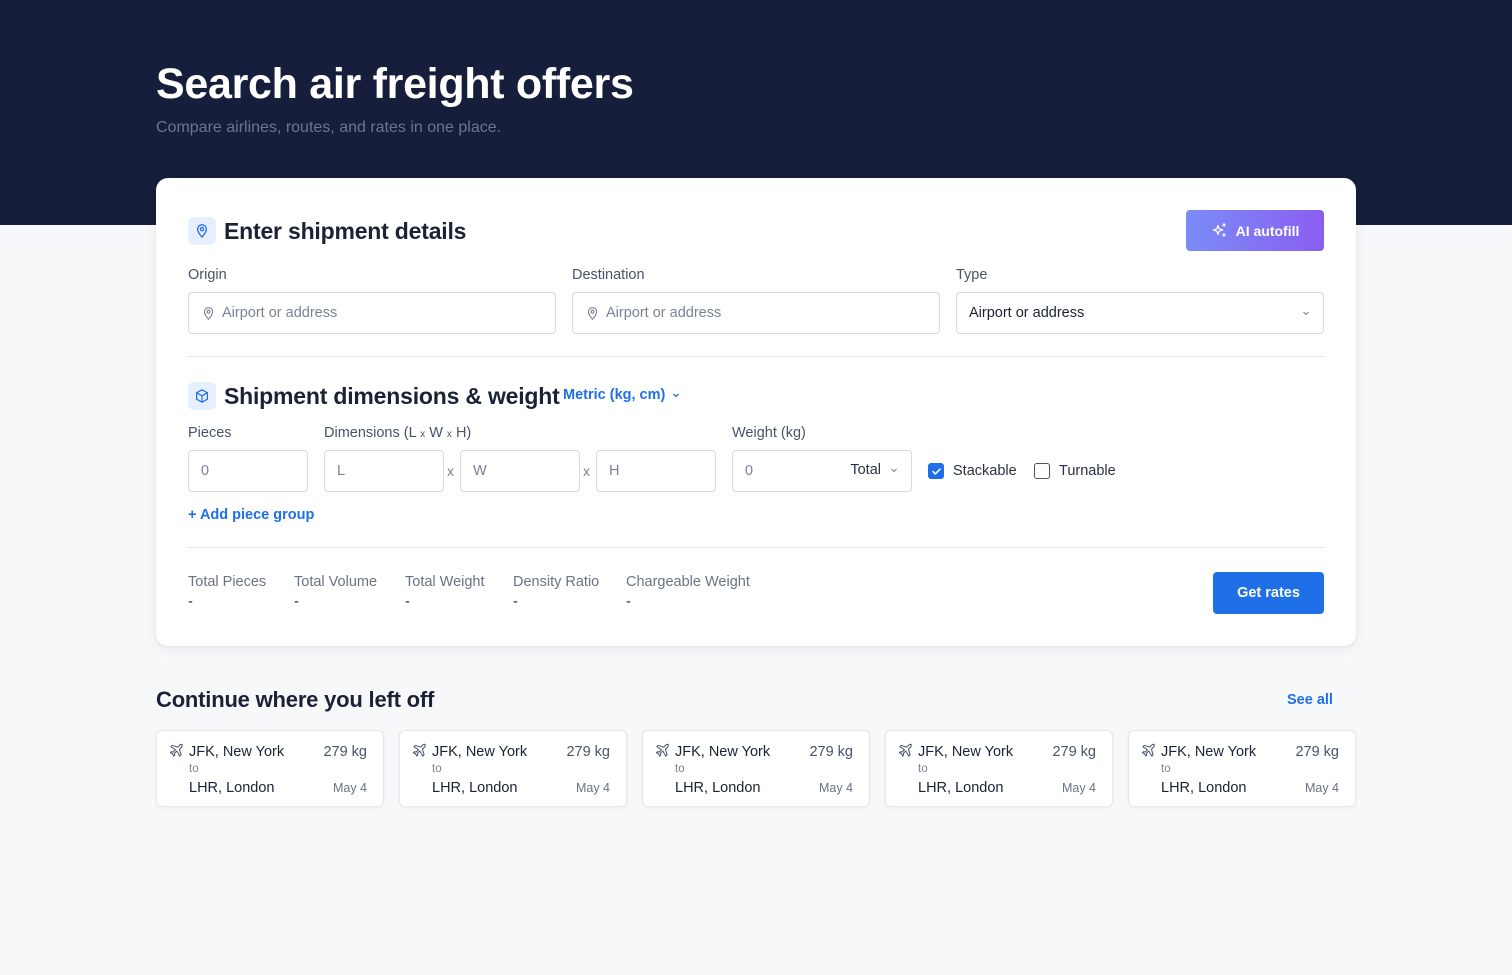 The image size is (1512, 975). What do you see at coordinates (936, 471) in the screenshot?
I see `checkmark-icon` at bounding box center [936, 471].